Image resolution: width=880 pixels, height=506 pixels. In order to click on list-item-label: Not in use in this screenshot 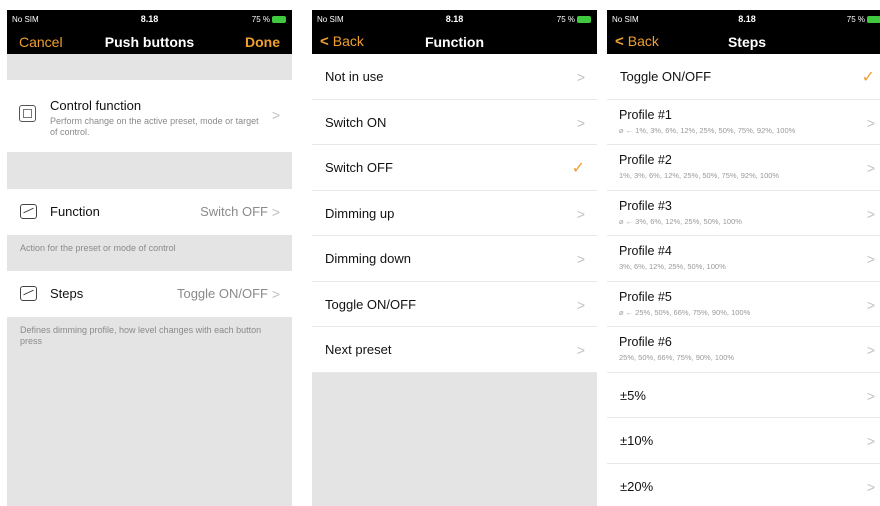, I will do `click(354, 76)`.